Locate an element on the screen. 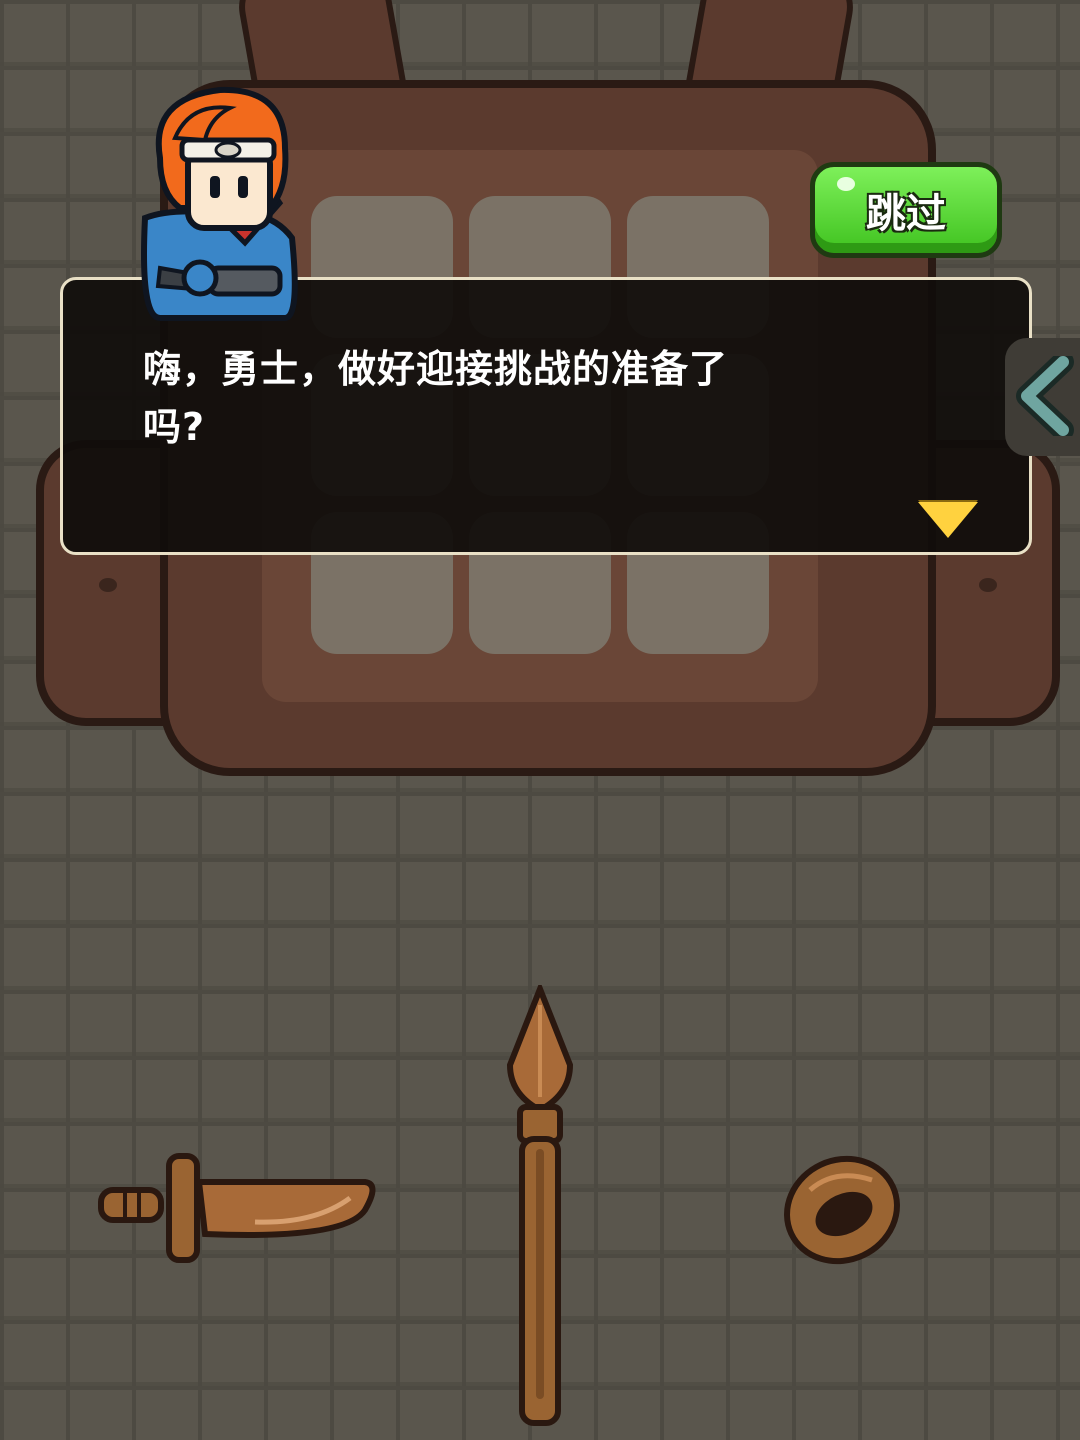  dialog-text: 嗨，勇士，做好迎接挑战的准备了 吗? is located at coordinates (503, 398).